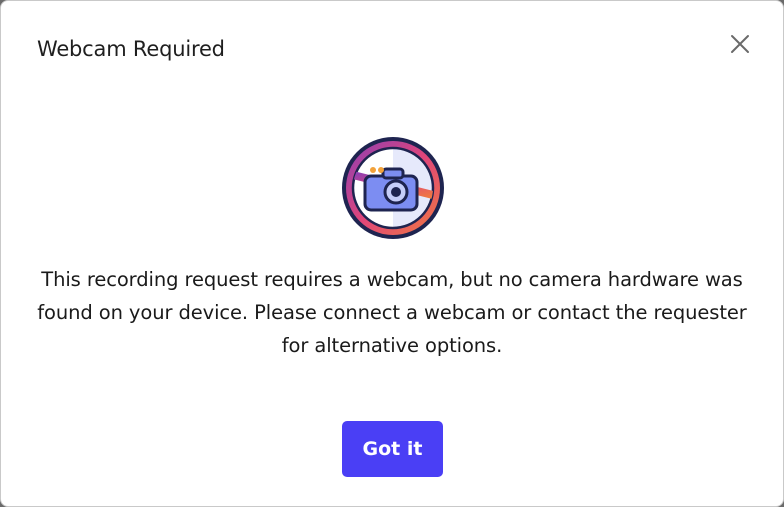 The width and height of the screenshot is (784, 507). Describe the element at coordinates (131, 49) in the screenshot. I see `dialog-title: Webcam Required` at that location.